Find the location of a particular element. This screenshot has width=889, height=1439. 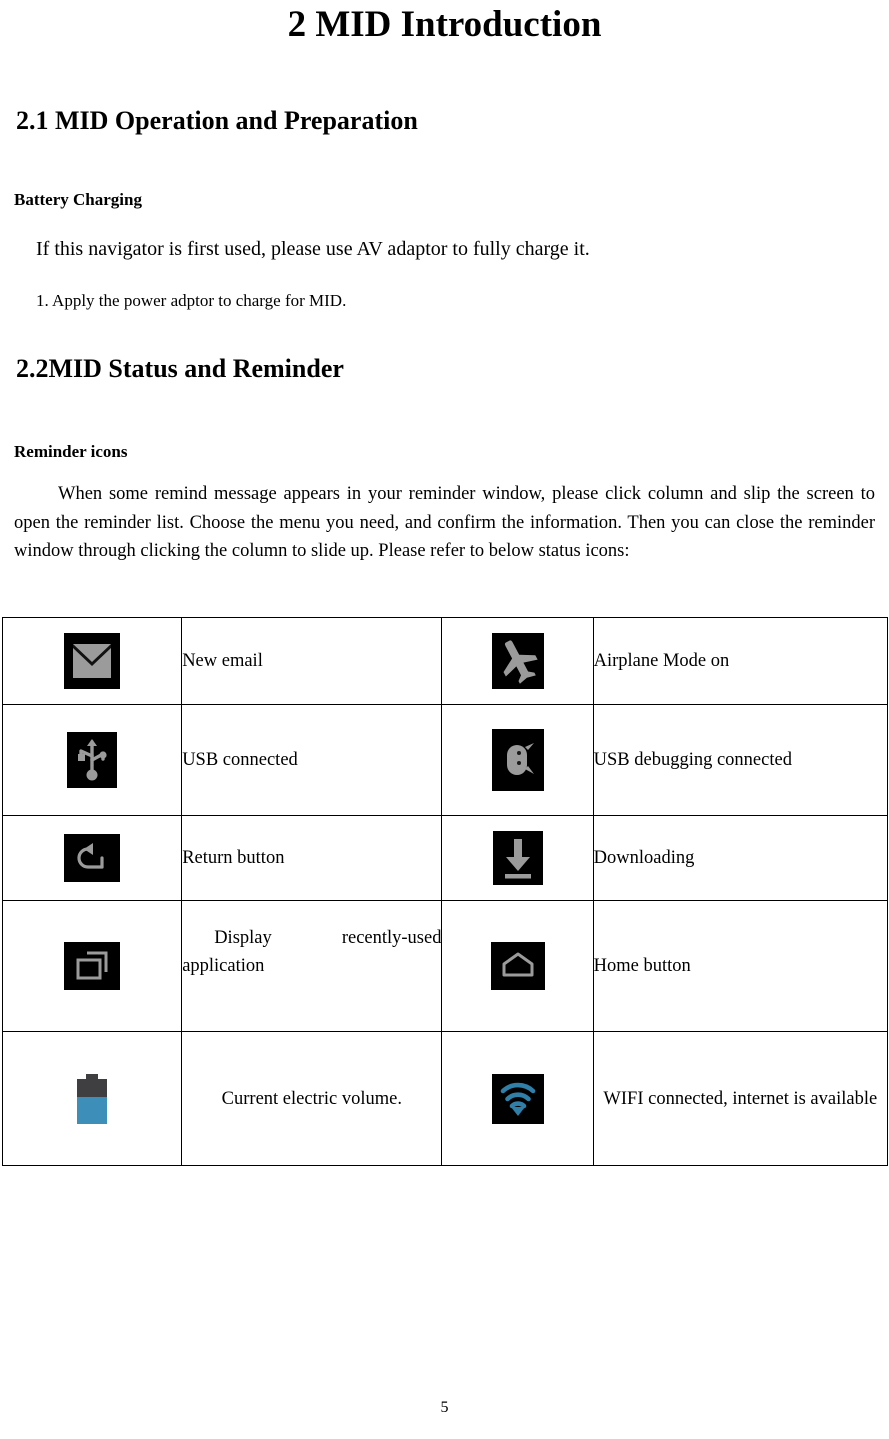

table-row: Return button Downloading is located at coordinates (445, 858).